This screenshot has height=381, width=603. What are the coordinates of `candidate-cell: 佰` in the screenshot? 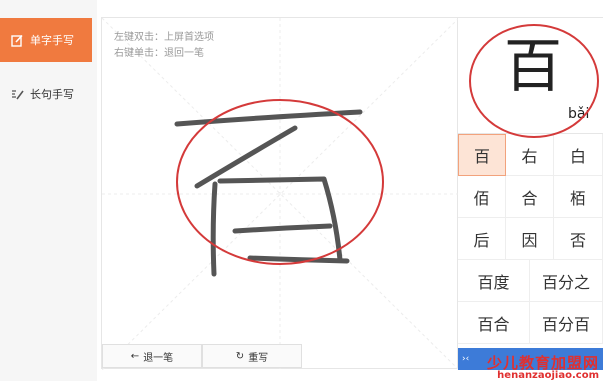 It's located at (482, 197).